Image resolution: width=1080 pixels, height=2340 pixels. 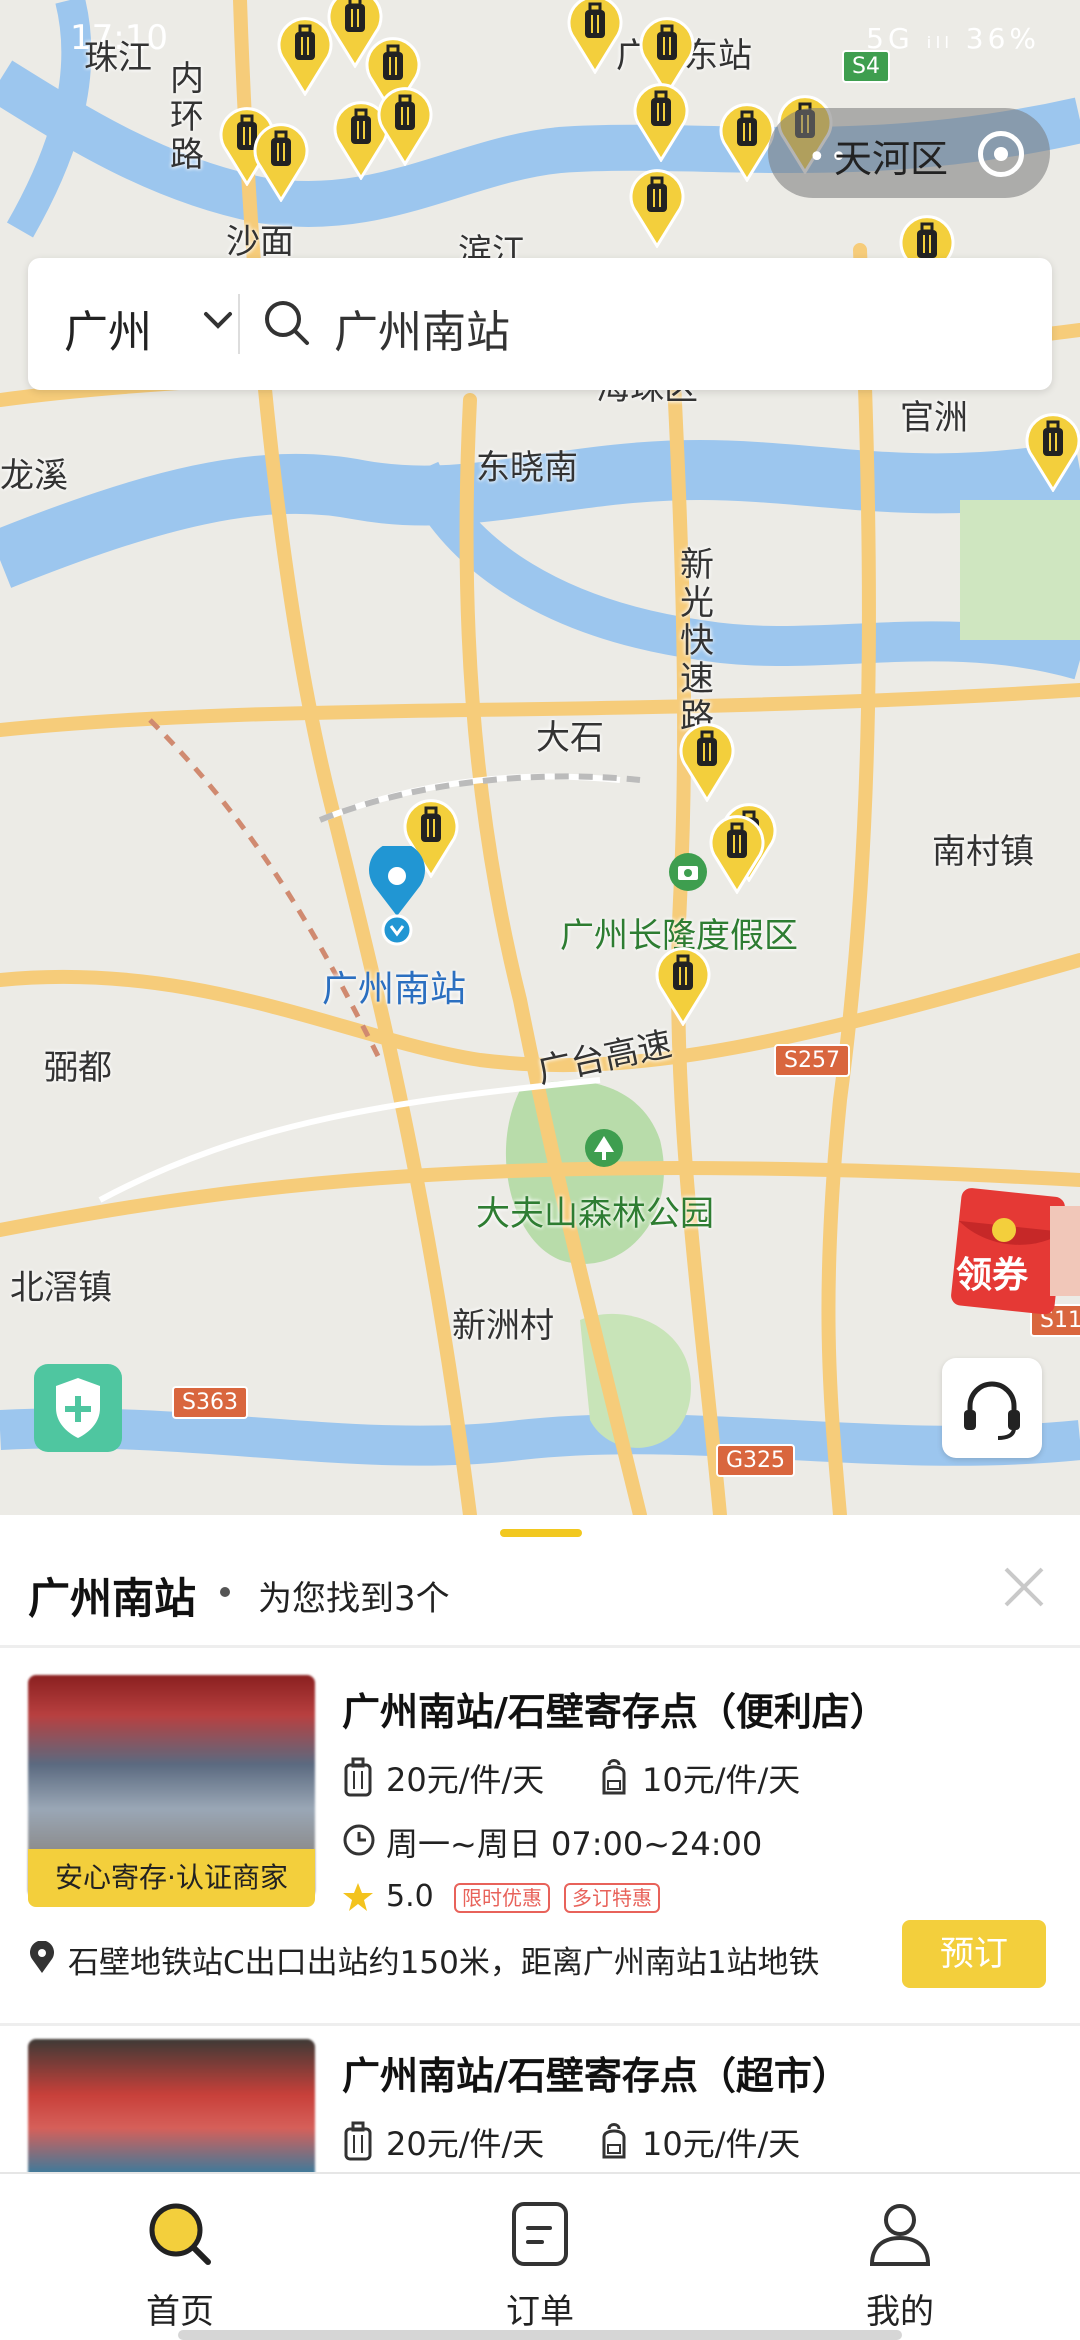 What do you see at coordinates (612, 1898) in the screenshot?
I see `promo-tag: 多订特惠` at bounding box center [612, 1898].